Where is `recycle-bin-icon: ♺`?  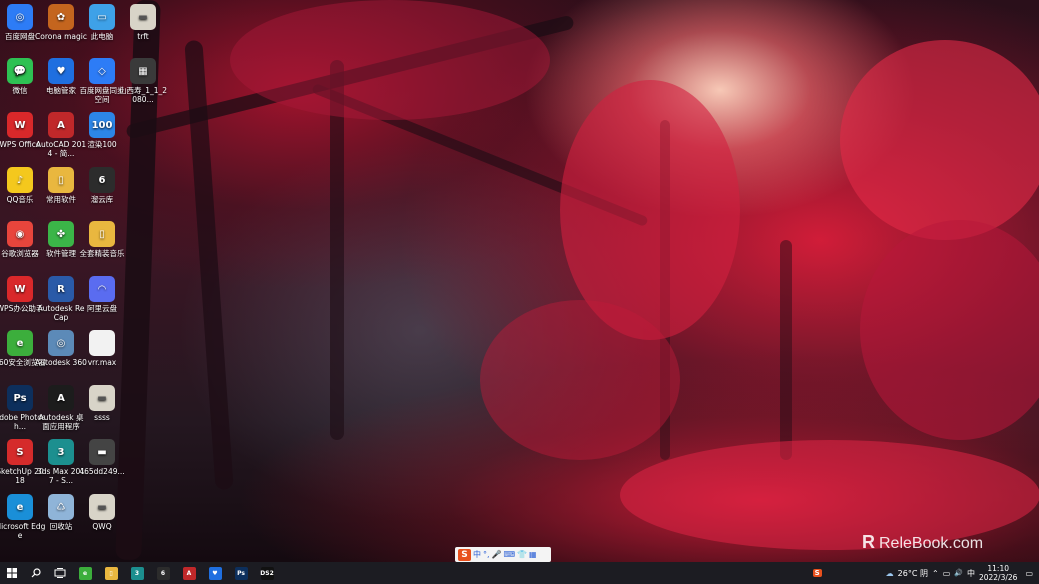
recycle-bin-icon: ♺ is located at coordinates (61, 507).